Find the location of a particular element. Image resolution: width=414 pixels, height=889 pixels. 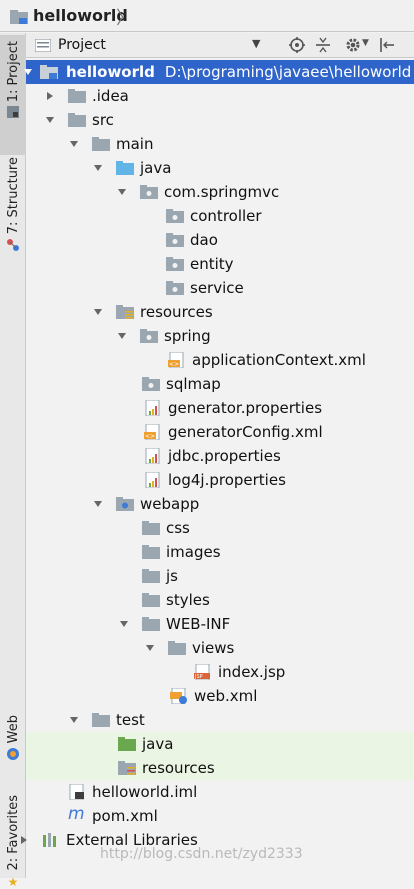

web-folder-icon is located at coordinates (125, 504).